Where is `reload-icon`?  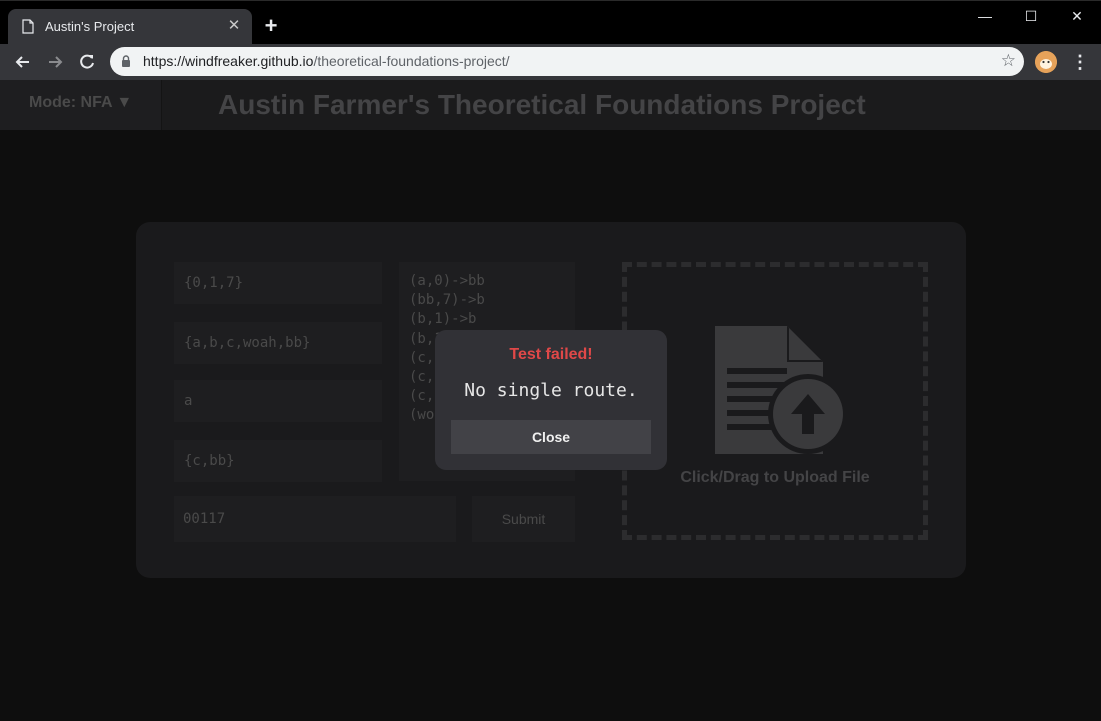 reload-icon is located at coordinates (87, 62).